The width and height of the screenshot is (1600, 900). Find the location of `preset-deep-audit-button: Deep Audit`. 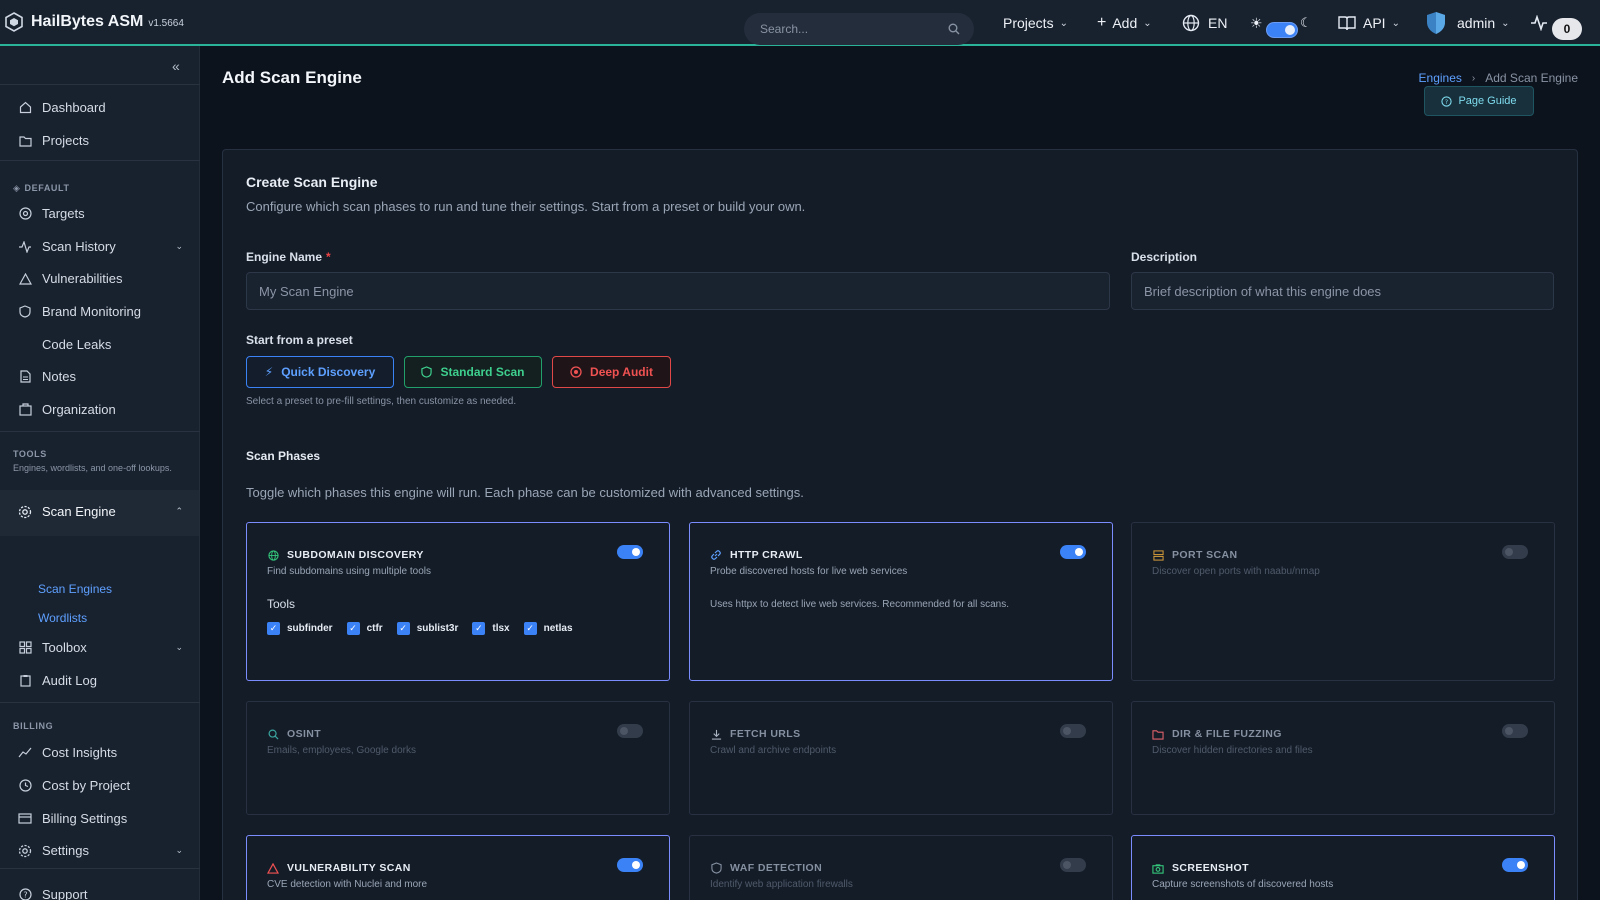

preset-deep-audit-button: Deep Audit is located at coordinates (611, 372).